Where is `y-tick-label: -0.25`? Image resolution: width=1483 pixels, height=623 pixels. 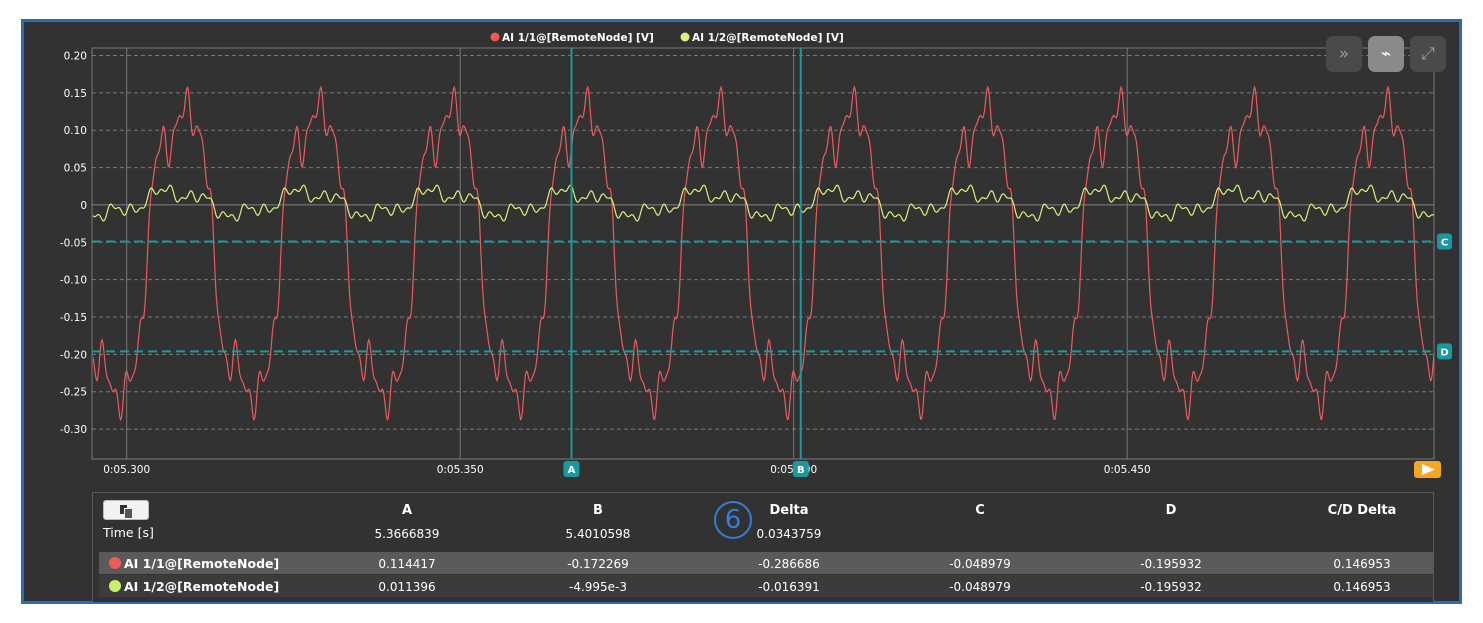
y-tick-label: -0.25 is located at coordinates (73, 393).